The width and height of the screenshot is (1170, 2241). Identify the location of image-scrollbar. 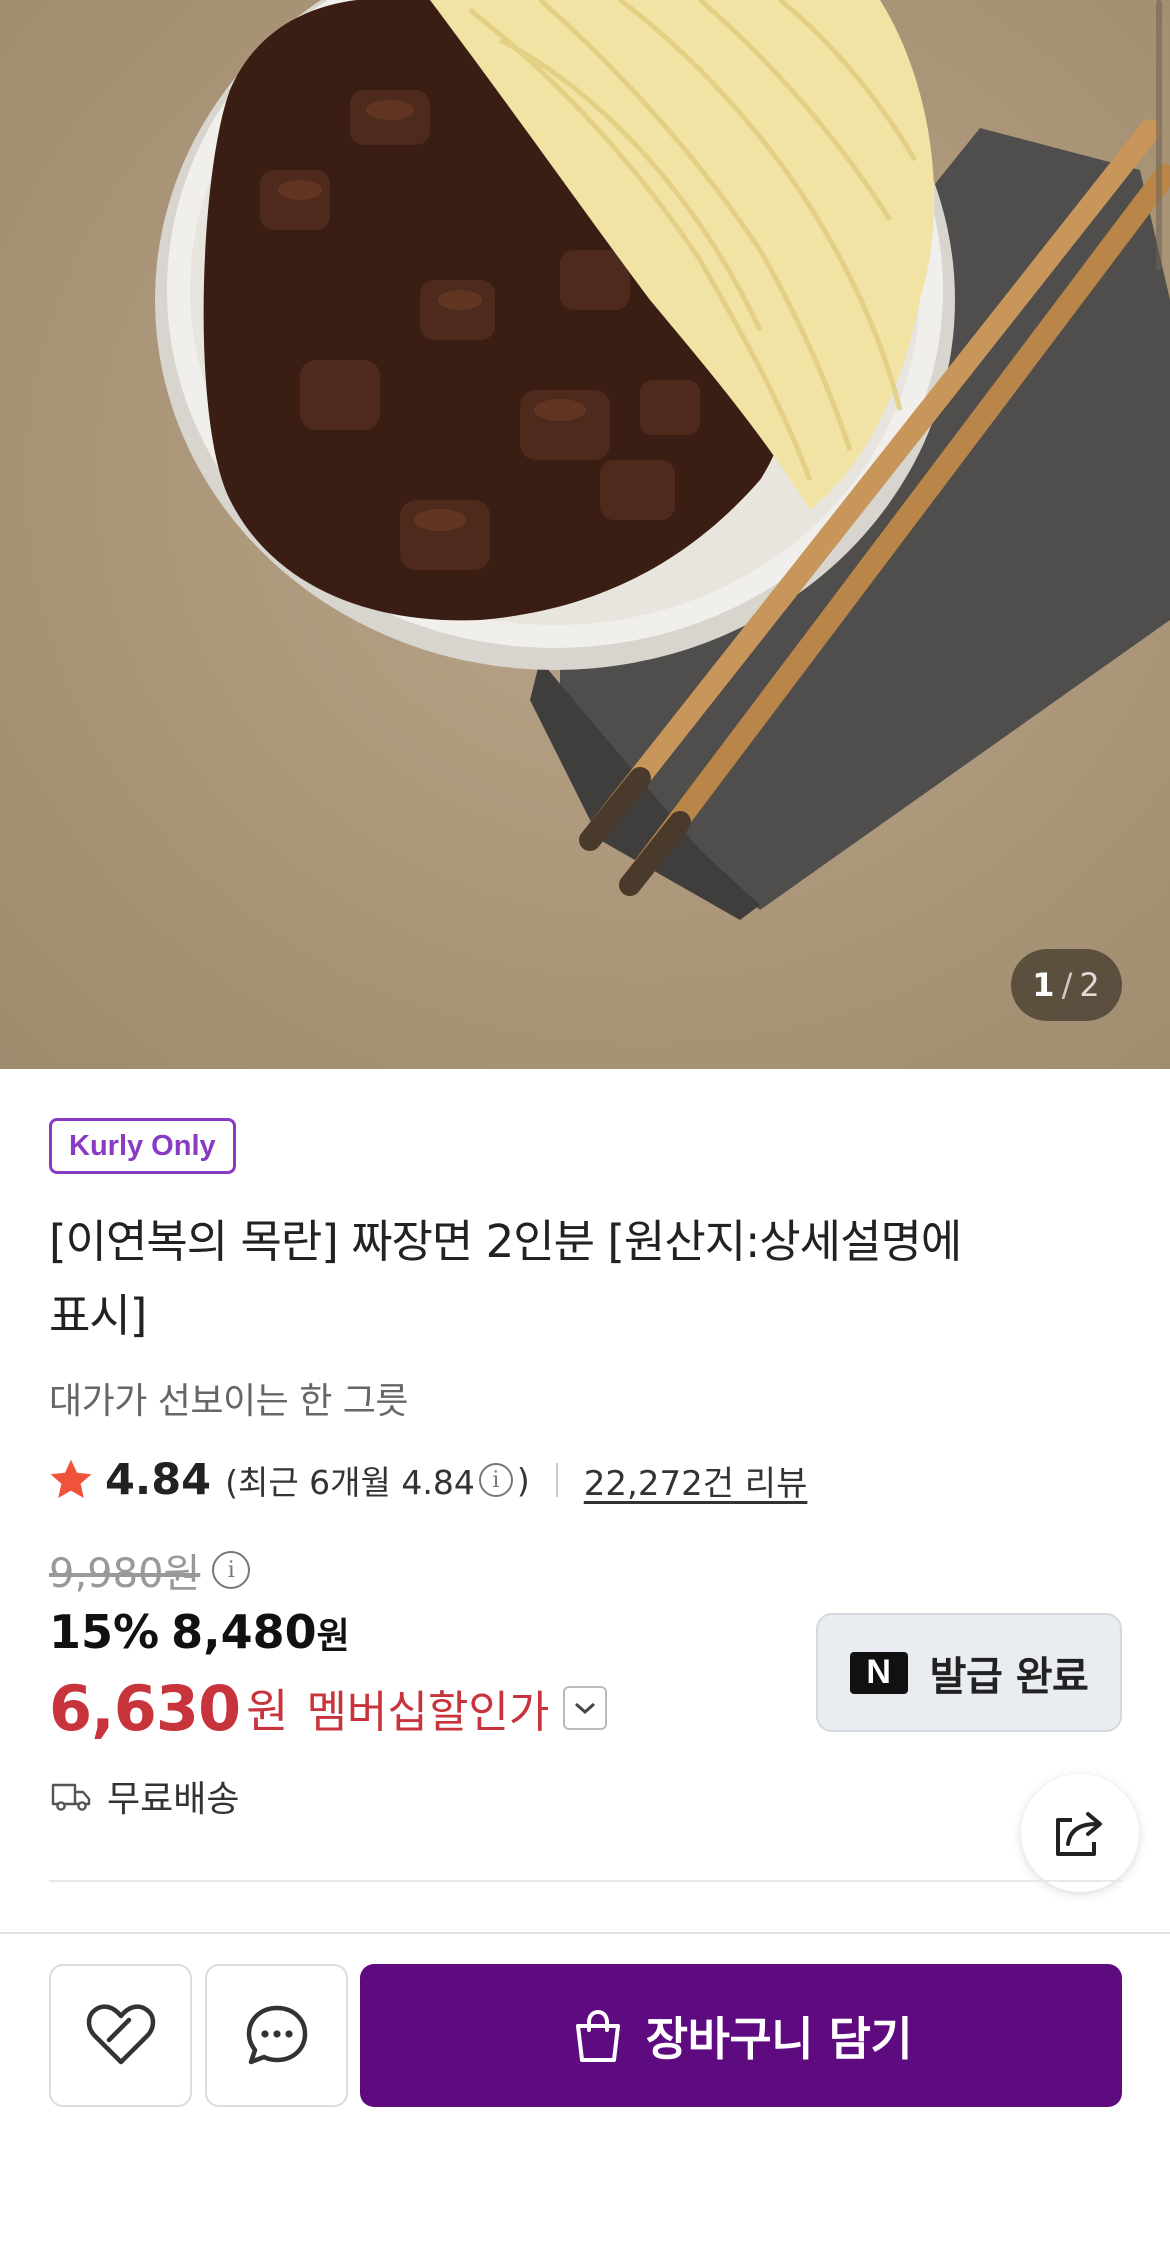
(1159, 135).